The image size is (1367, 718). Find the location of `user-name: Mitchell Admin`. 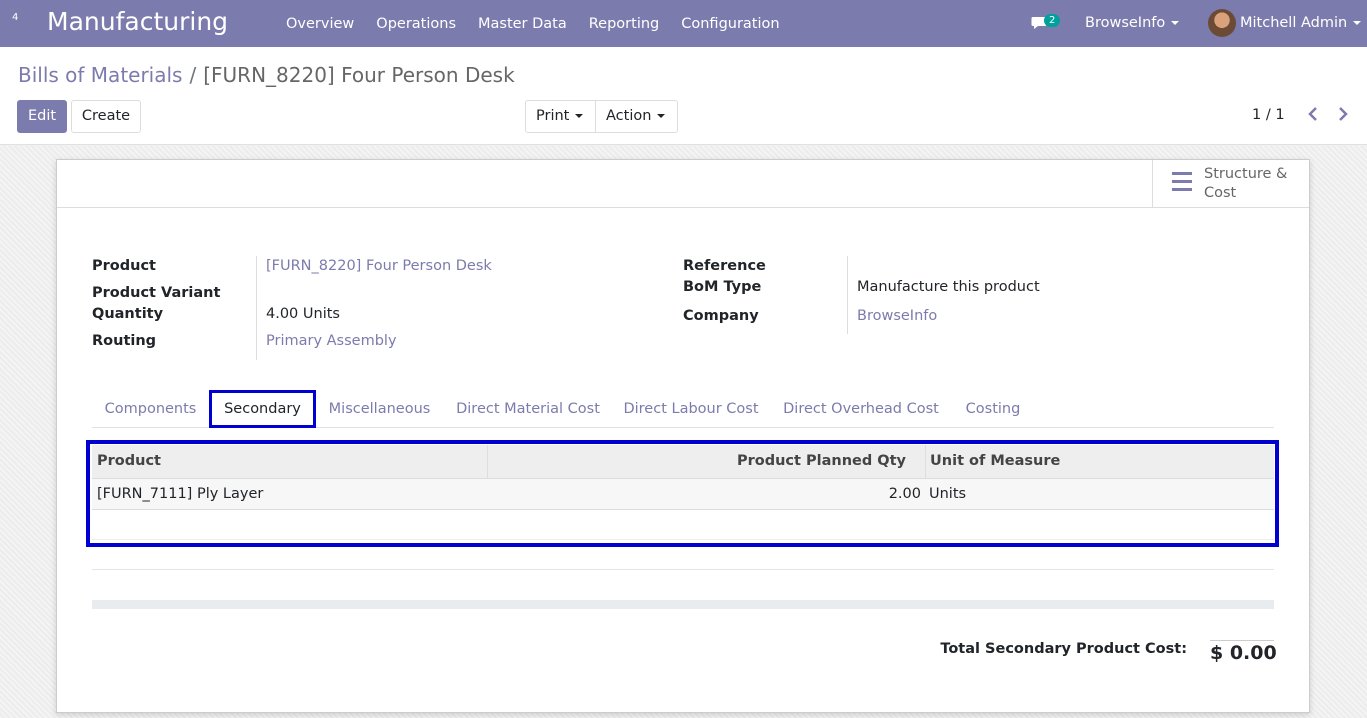

user-name: Mitchell Admin is located at coordinates (1294, 23).